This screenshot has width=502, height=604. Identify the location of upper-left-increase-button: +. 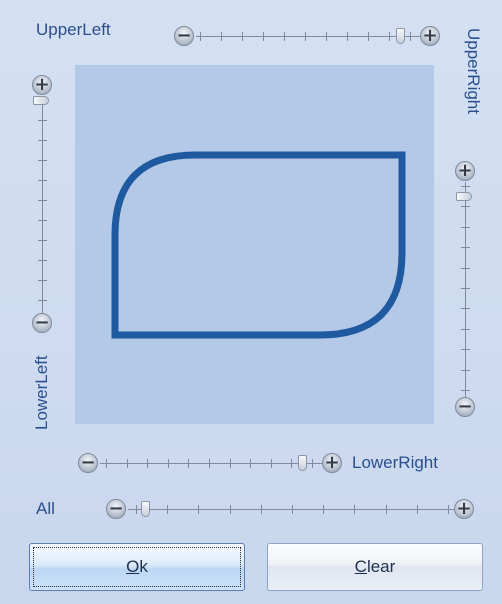
(430, 36).